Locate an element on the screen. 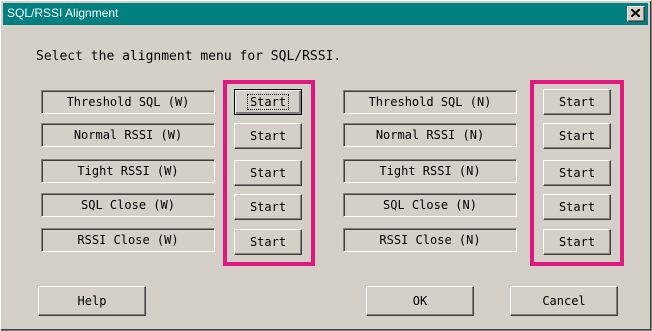 The height and width of the screenshot is (331, 652). instruction-text: Select the alignment menu for SQL/RSSI. is located at coordinates (189, 56).